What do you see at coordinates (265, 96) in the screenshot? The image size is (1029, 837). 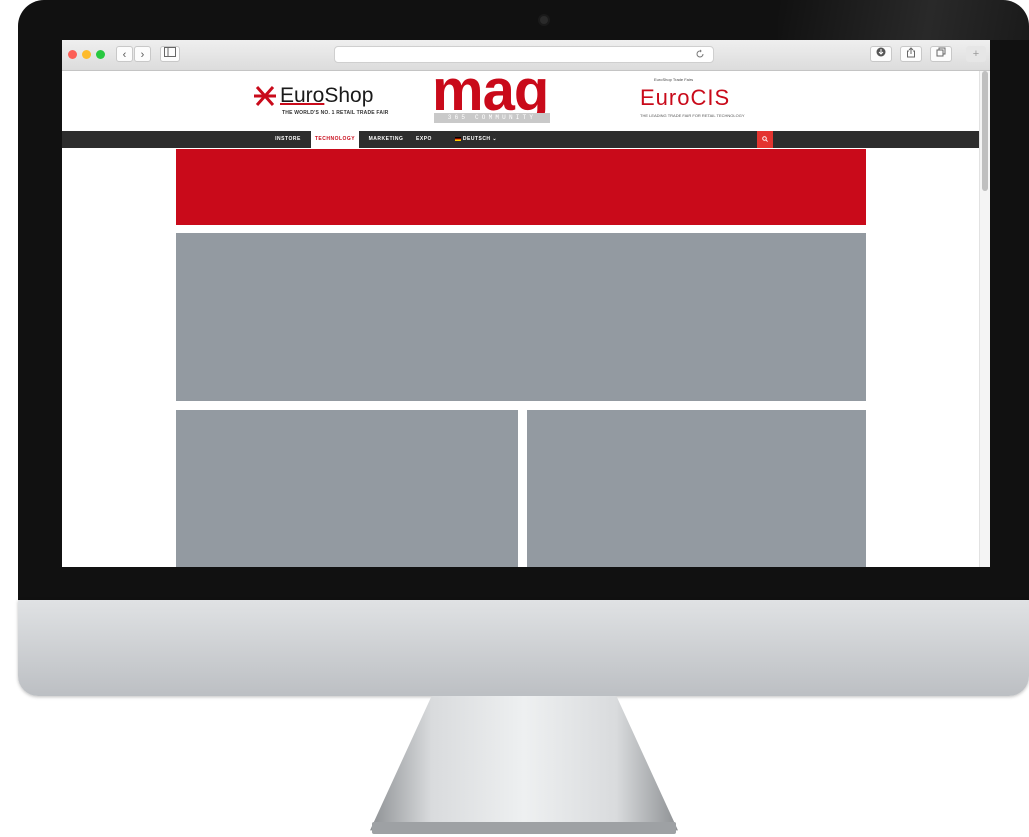 I see `euroshop-star-icon` at bounding box center [265, 96].